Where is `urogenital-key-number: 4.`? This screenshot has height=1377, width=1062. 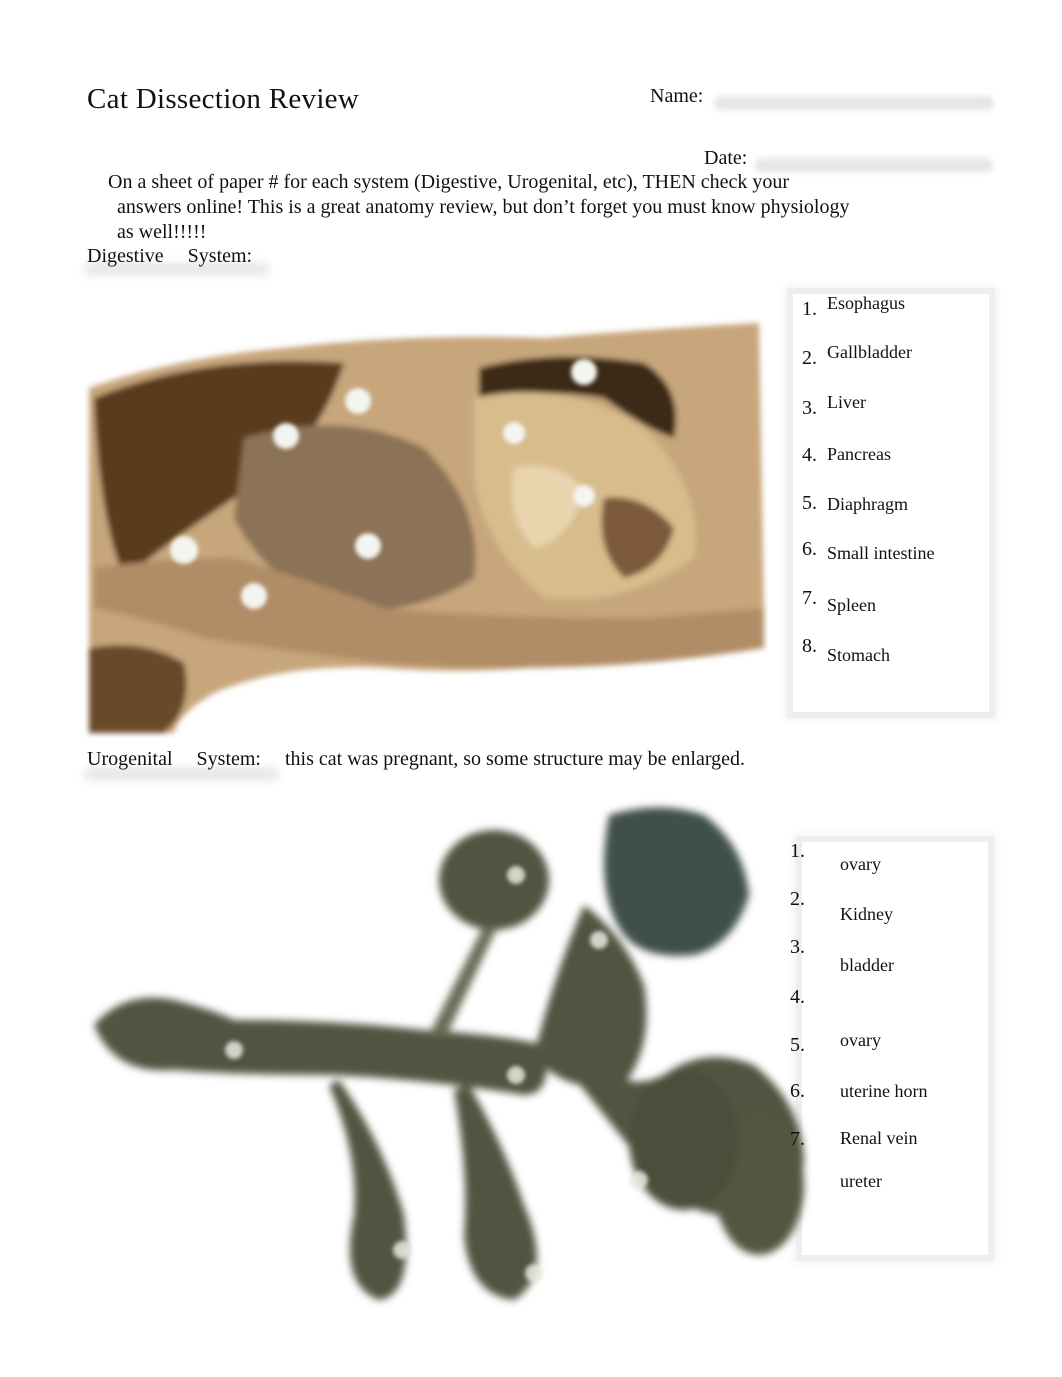 urogenital-key-number: 4. is located at coordinates (797, 997).